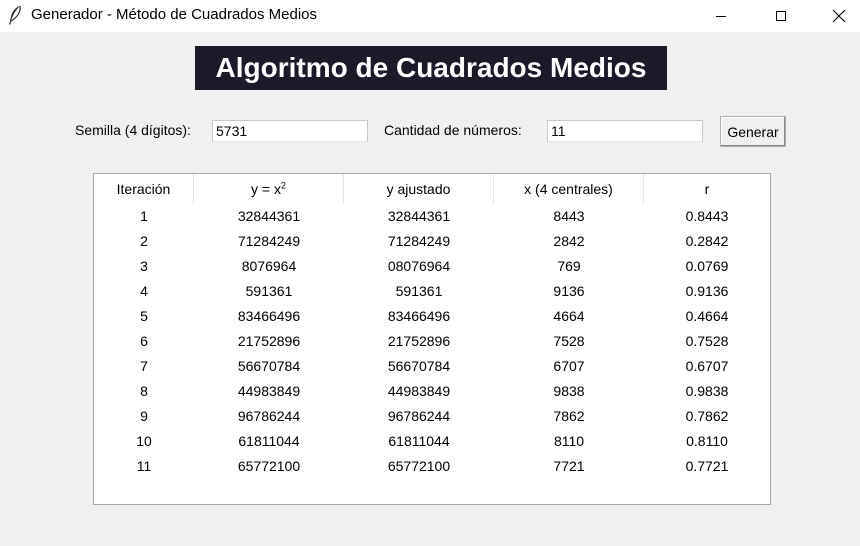 The width and height of the screenshot is (860, 546). Describe the element at coordinates (269, 366) in the screenshot. I see `cell-y-squared: 56670784` at that location.